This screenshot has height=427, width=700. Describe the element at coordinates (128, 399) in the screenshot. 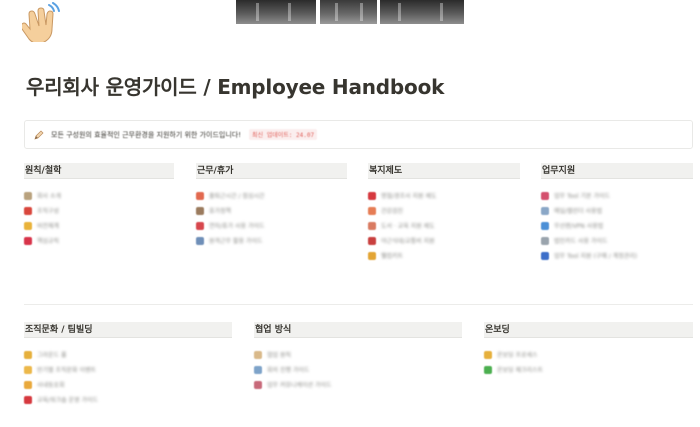

I see `list-item: 교육/워크숍 운영 가이드` at that location.